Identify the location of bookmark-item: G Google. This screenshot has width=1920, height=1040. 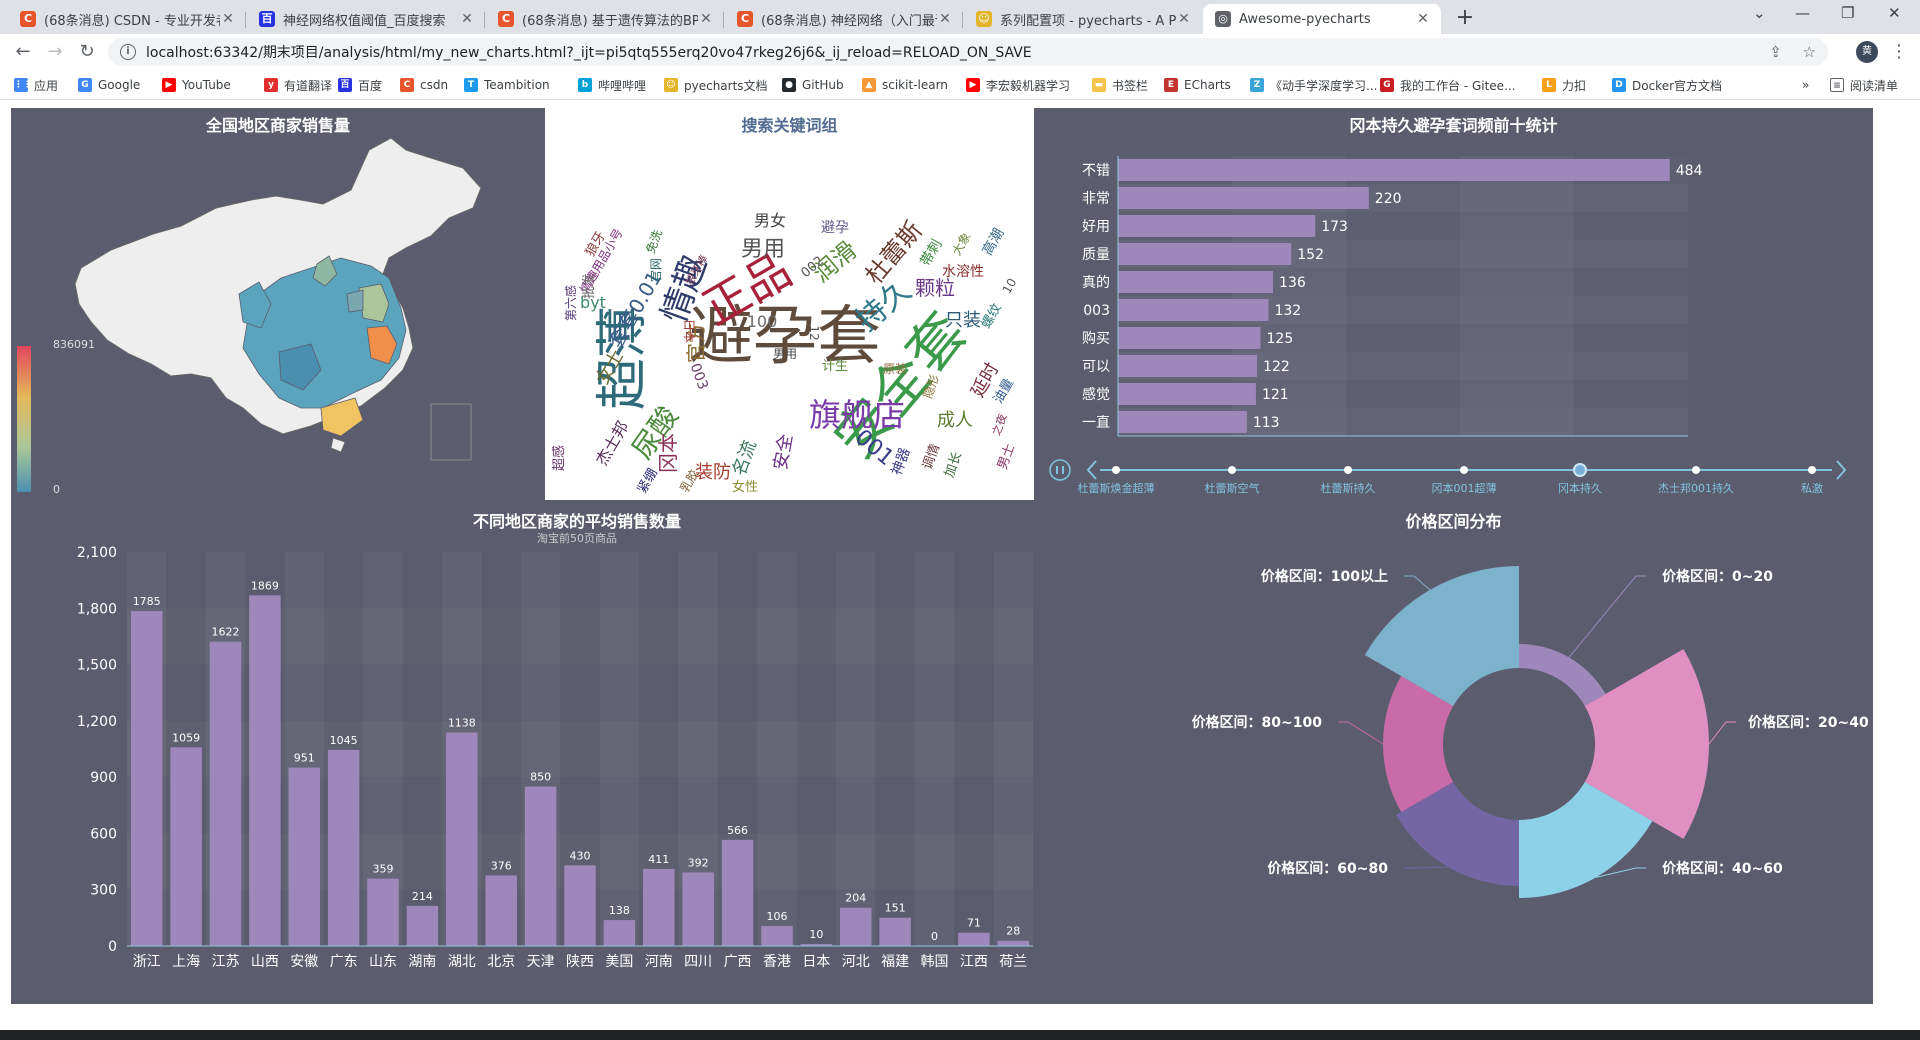
(109, 85).